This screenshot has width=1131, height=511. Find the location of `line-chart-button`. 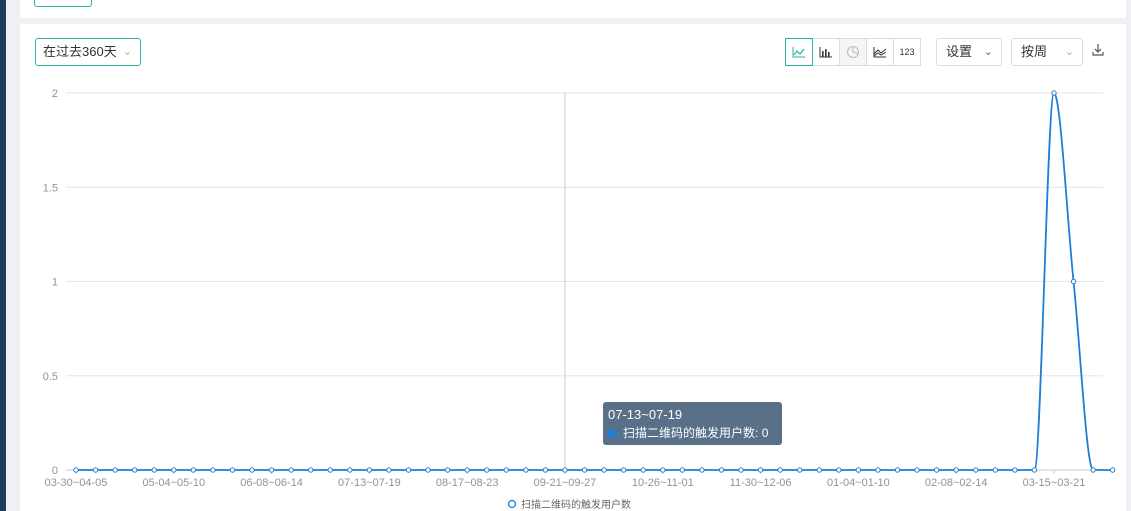

line-chart-button is located at coordinates (799, 52).